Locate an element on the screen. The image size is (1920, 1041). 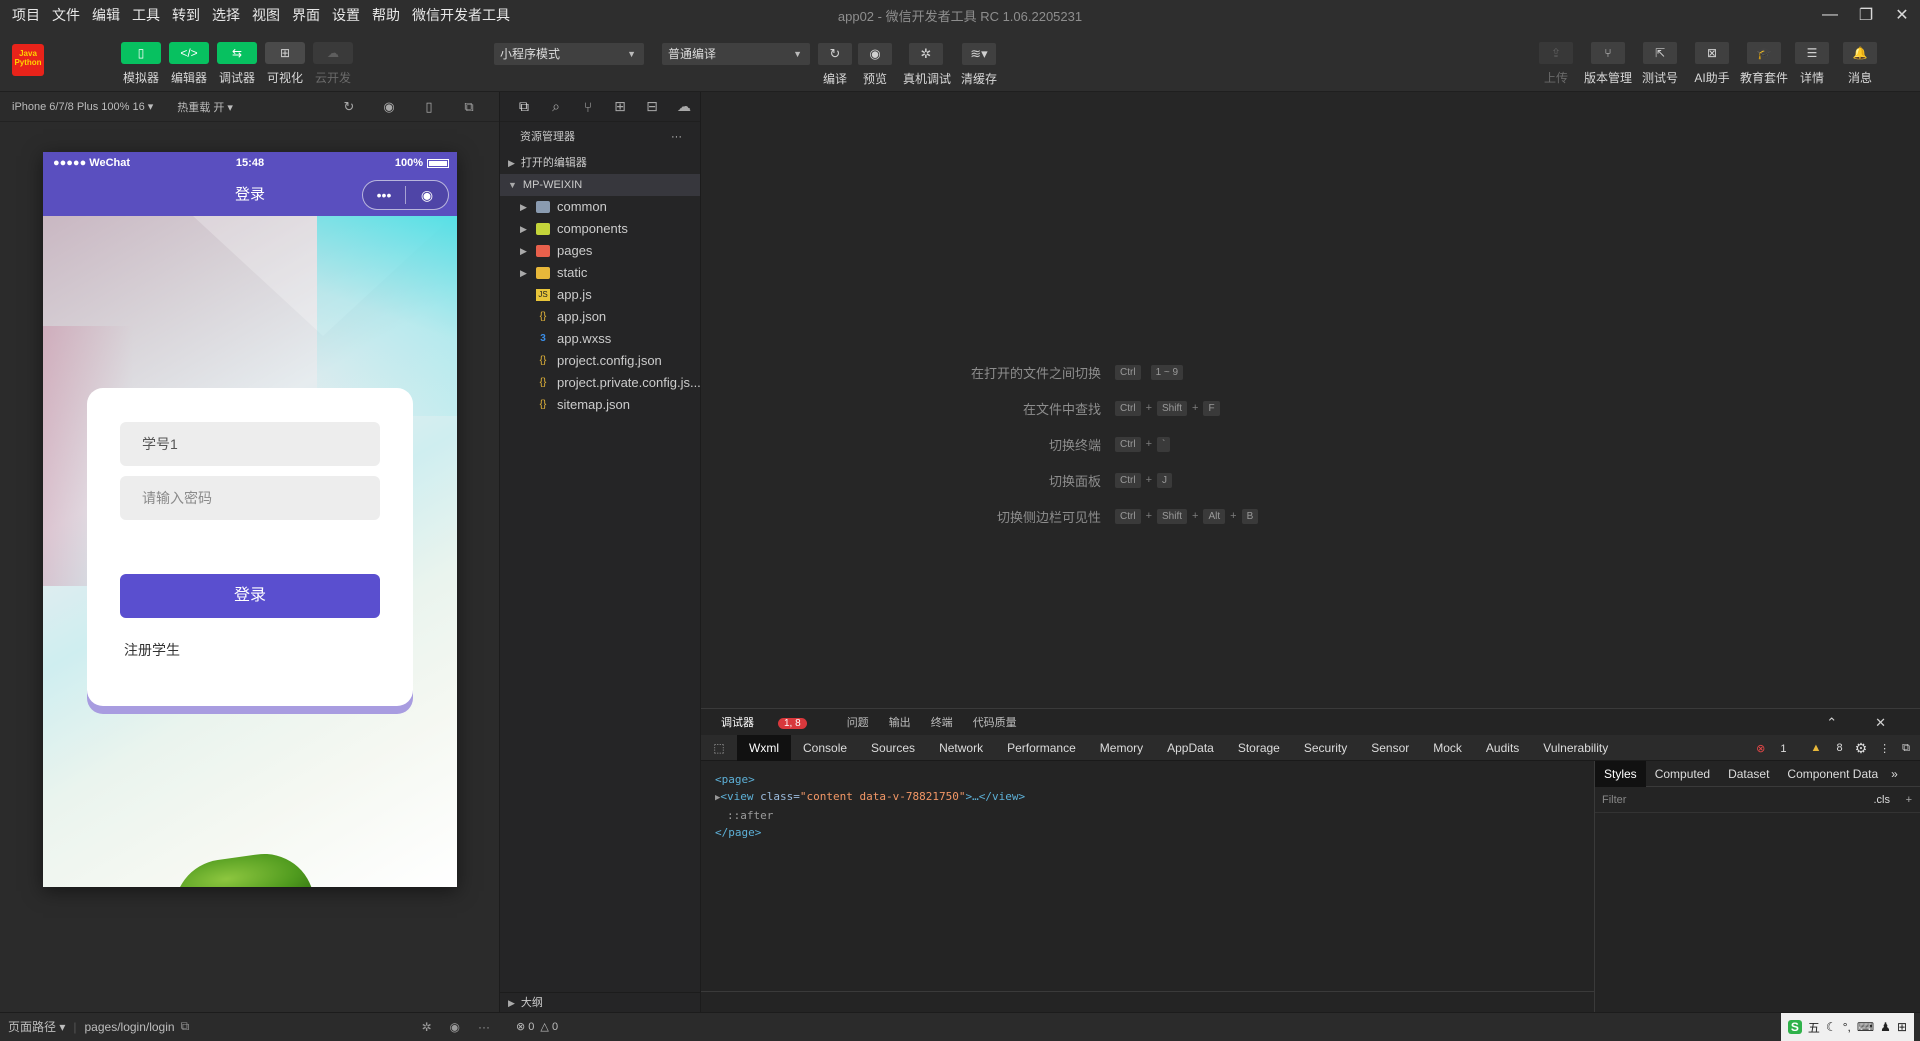
restore-icon: ❐ is located at coordinates (1866, 15).